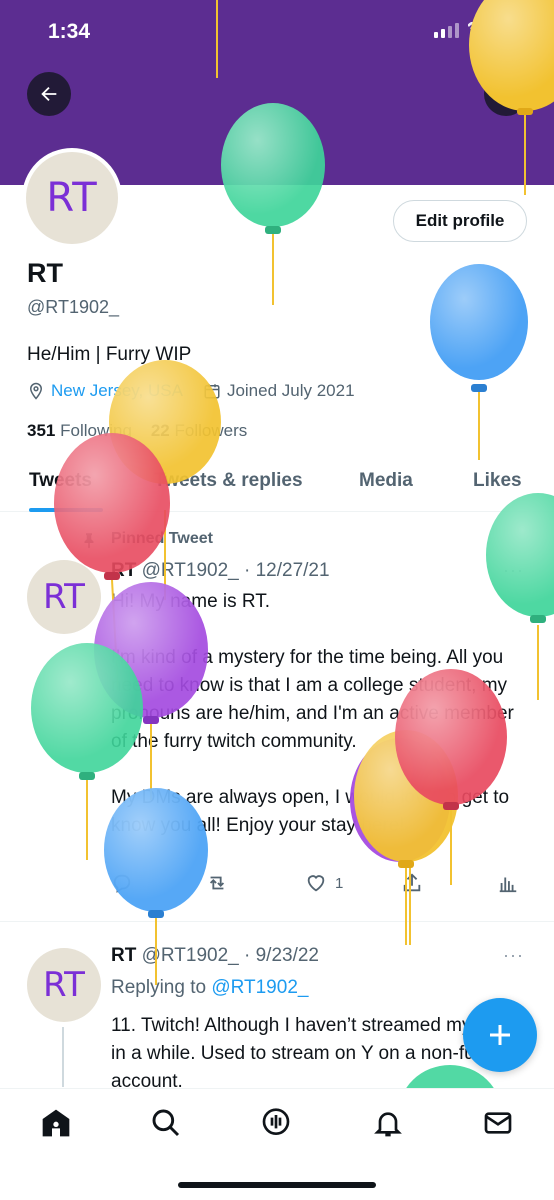  I want to click on signal-icon, so click(446, 30).